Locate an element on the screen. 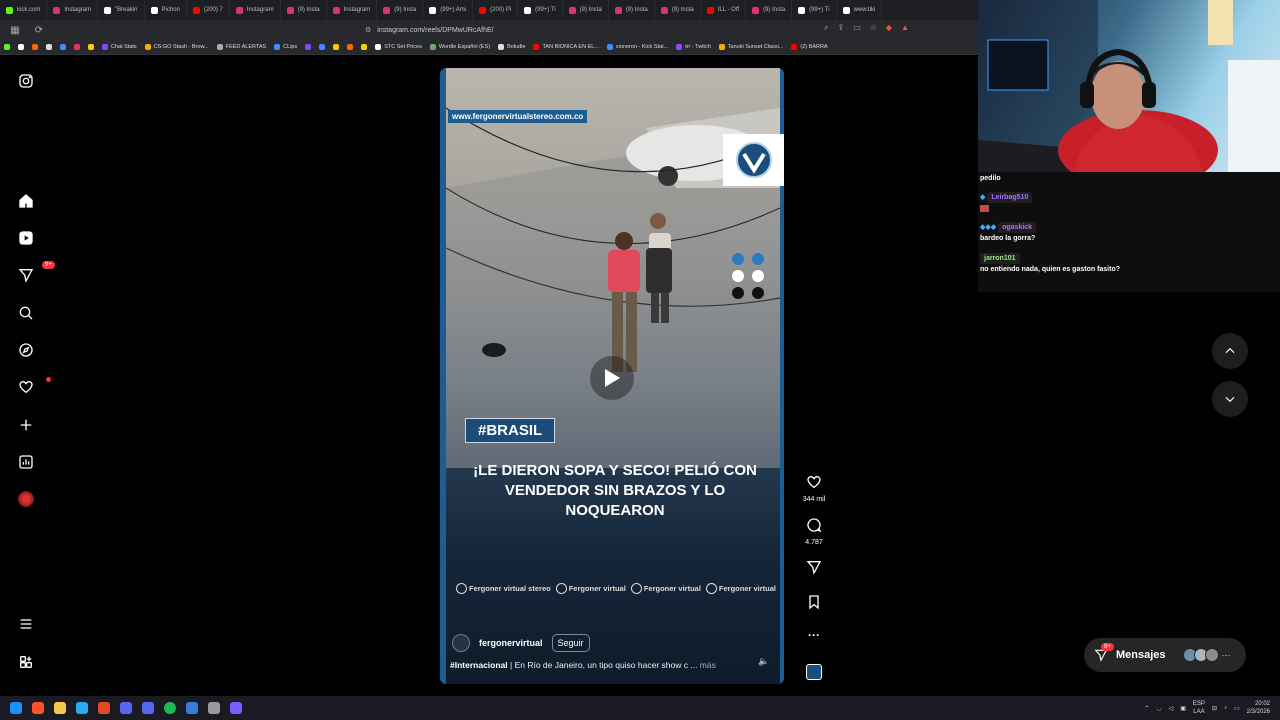 The width and height of the screenshot is (1280, 720). battery-icon: ▭ is located at coordinates (1237, 708).